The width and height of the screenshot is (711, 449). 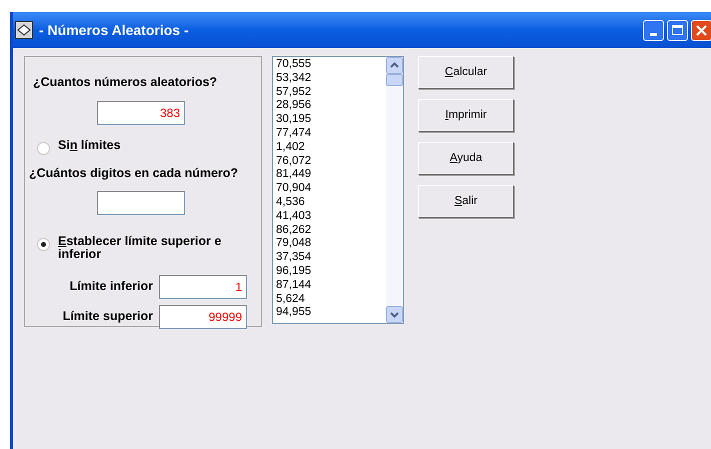 What do you see at coordinates (331, 133) in the screenshot?
I see `list-item: 77,474` at bounding box center [331, 133].